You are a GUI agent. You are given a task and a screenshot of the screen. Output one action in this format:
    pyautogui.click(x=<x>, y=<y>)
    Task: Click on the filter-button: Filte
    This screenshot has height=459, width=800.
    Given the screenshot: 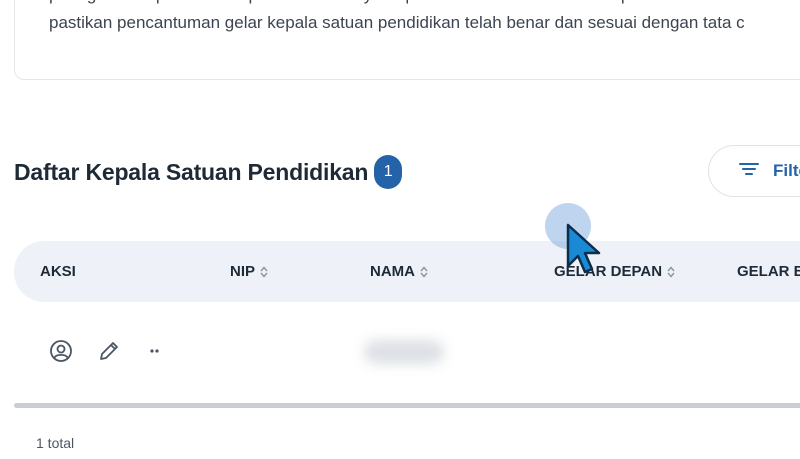 What is the action you would take?
    pyautogui.click(x=754, y=171)
    